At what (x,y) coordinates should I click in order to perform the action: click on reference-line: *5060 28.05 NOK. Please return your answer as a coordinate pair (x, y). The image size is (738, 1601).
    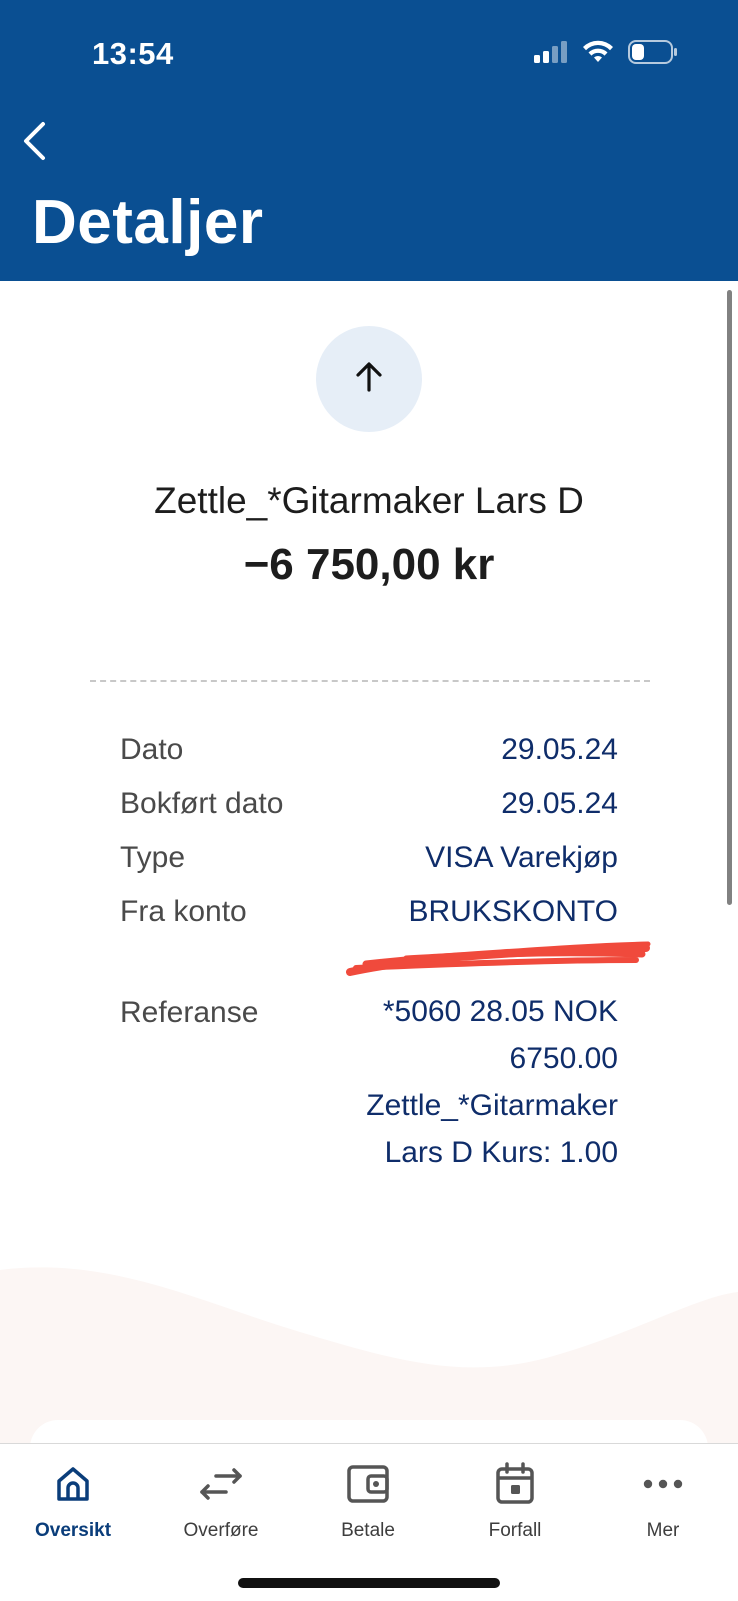
    Looking at the image, I should click on (500, 1011).